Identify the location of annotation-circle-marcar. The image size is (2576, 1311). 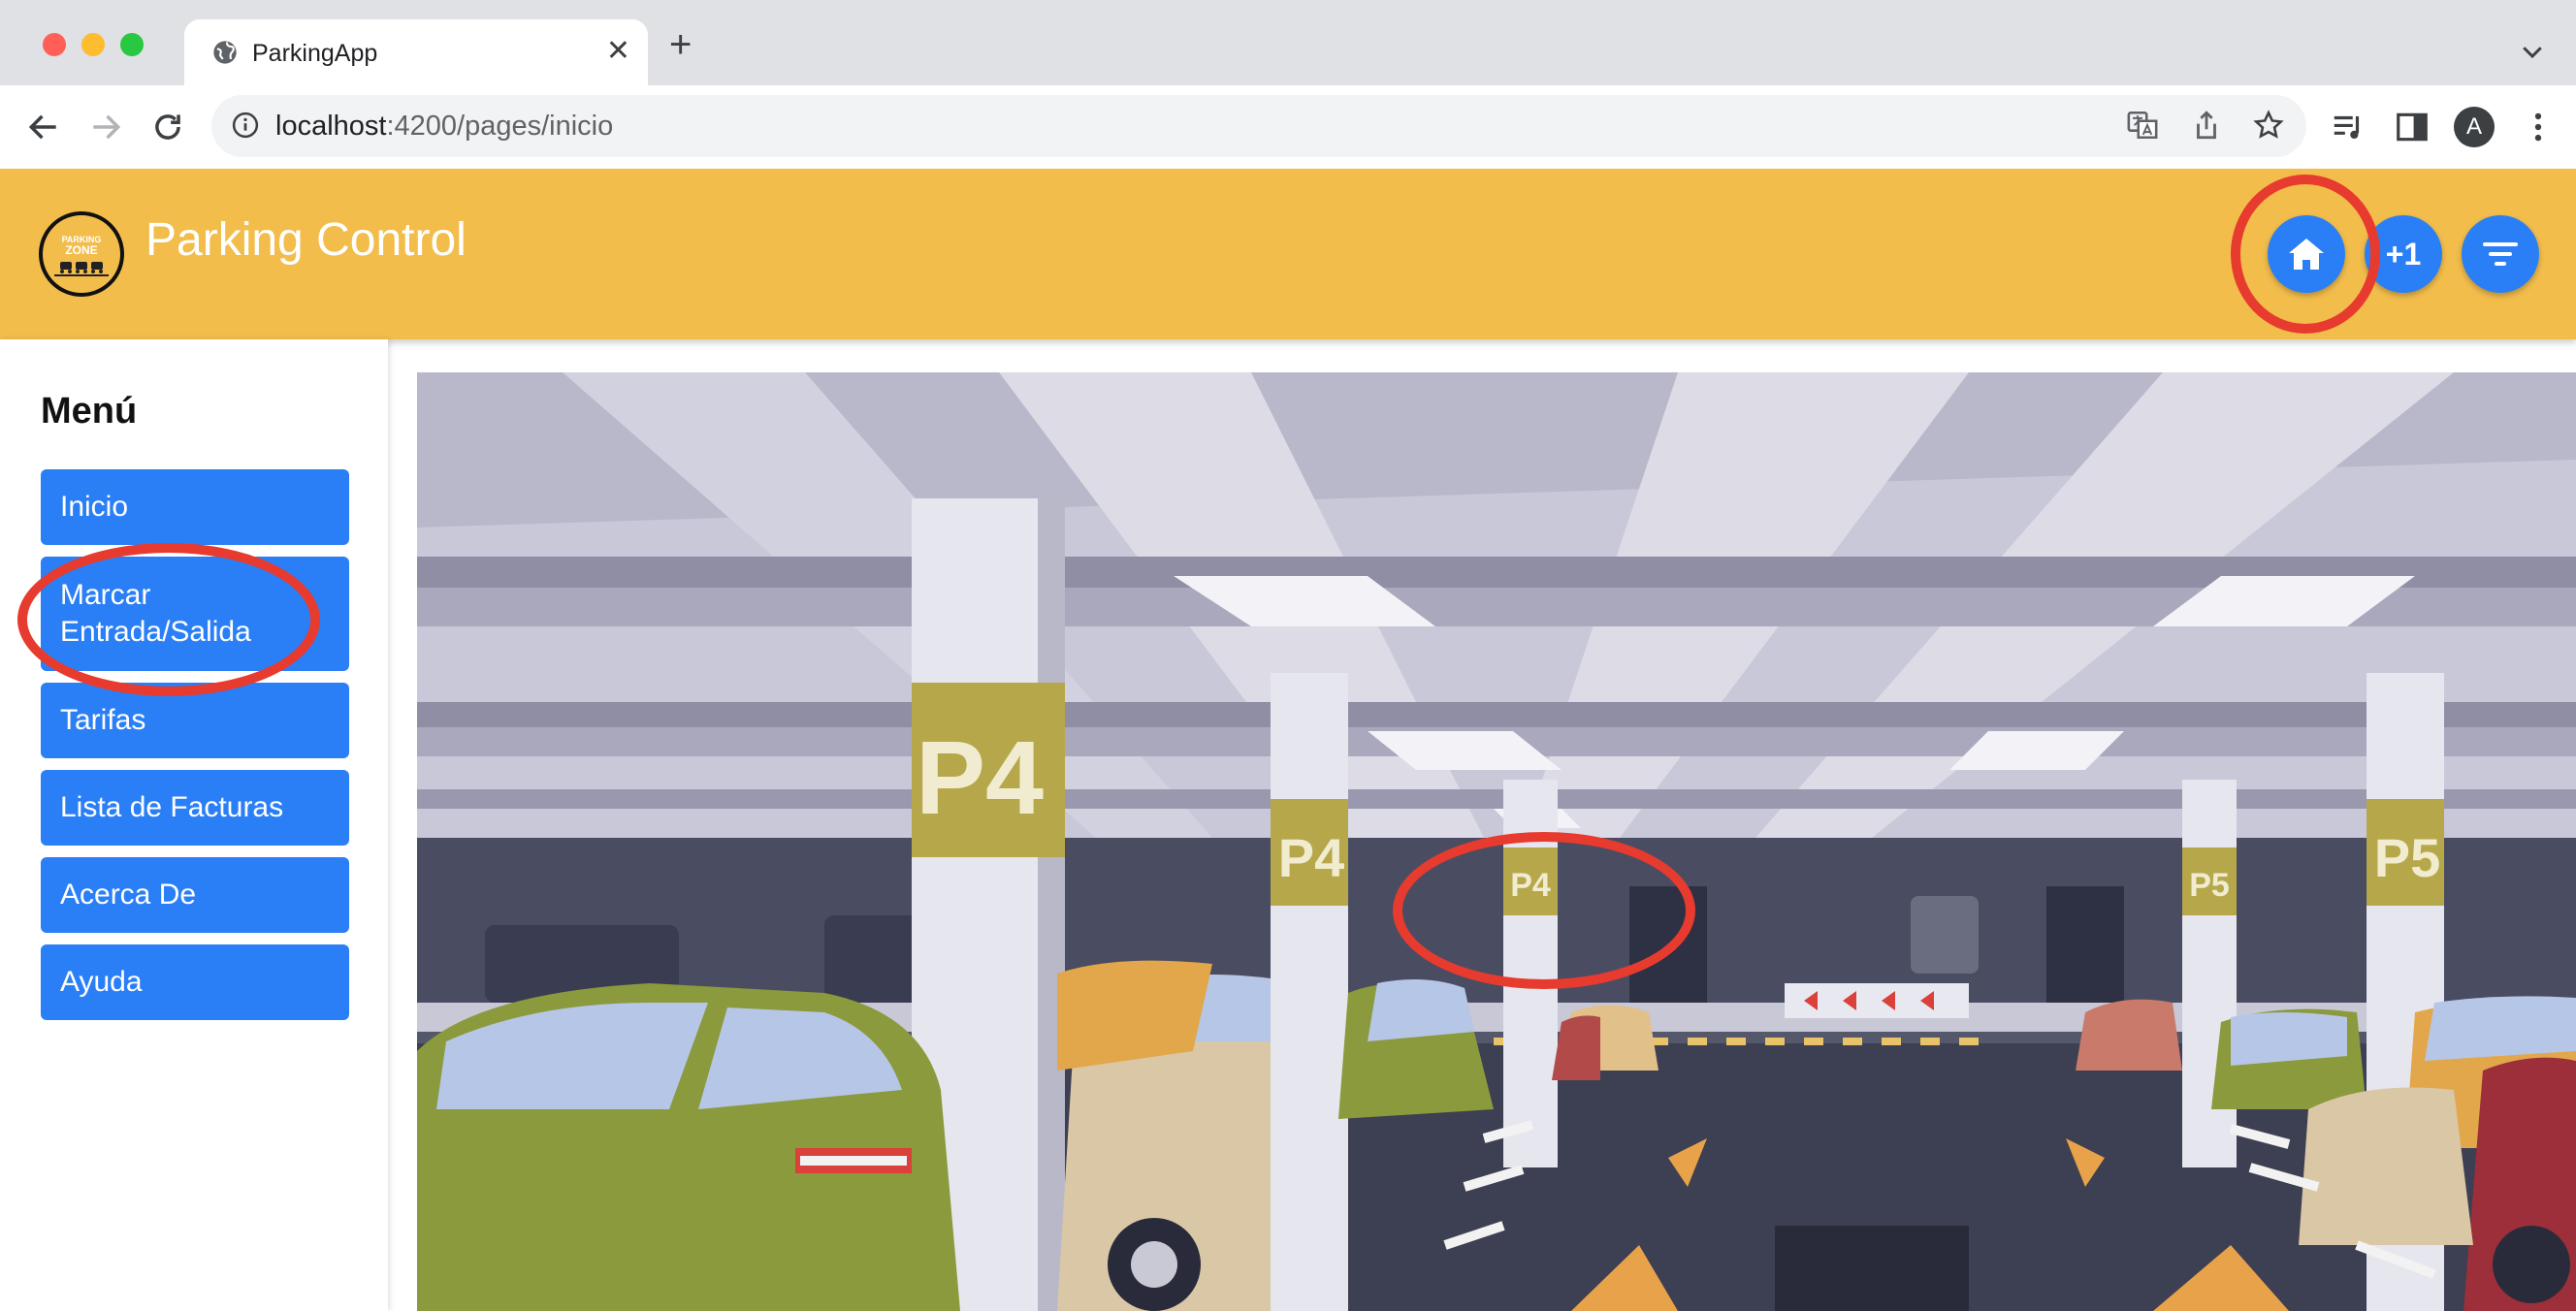
(168, 620).